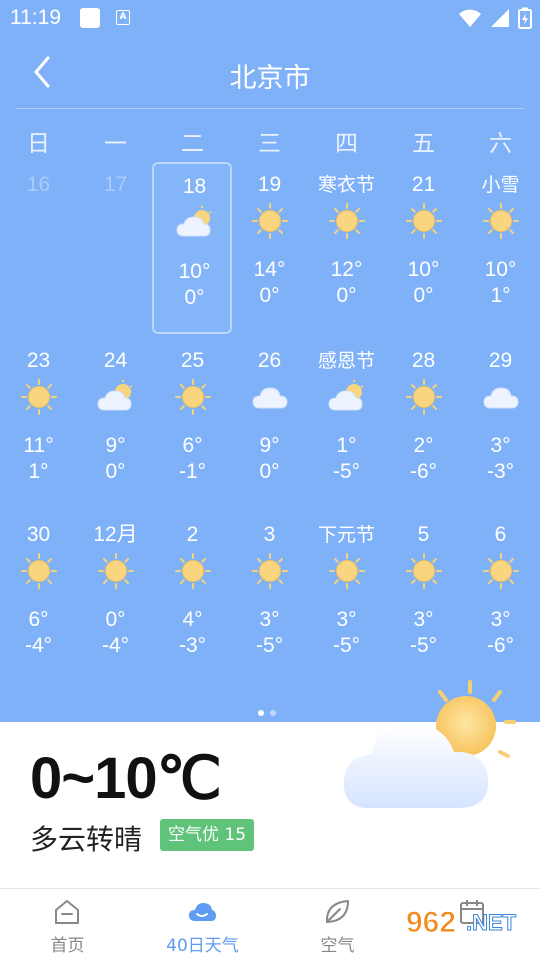 The width and height of the screenshot is (540, 960). Describe the element at coordinates (423, 360) in the screenshot. I see `day-number: 28` at that location.